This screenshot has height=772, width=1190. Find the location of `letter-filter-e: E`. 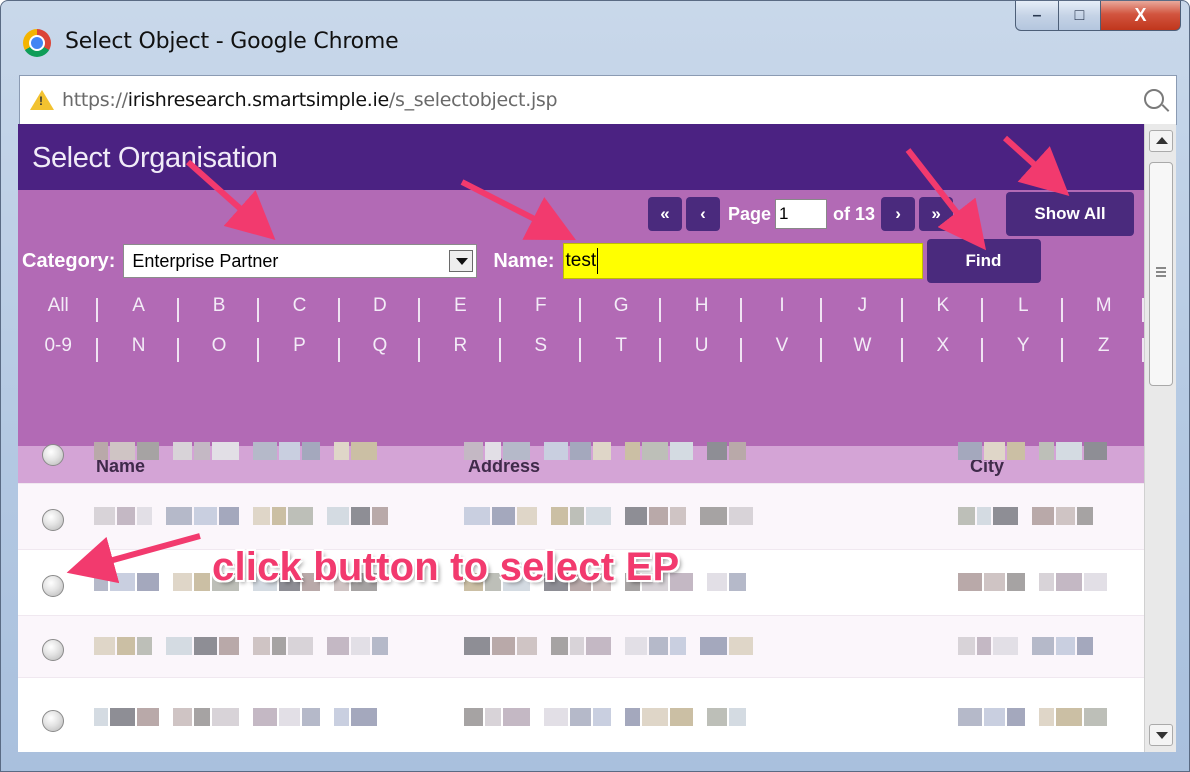

letter-filter-e: E is located at coordinates (460, 308).